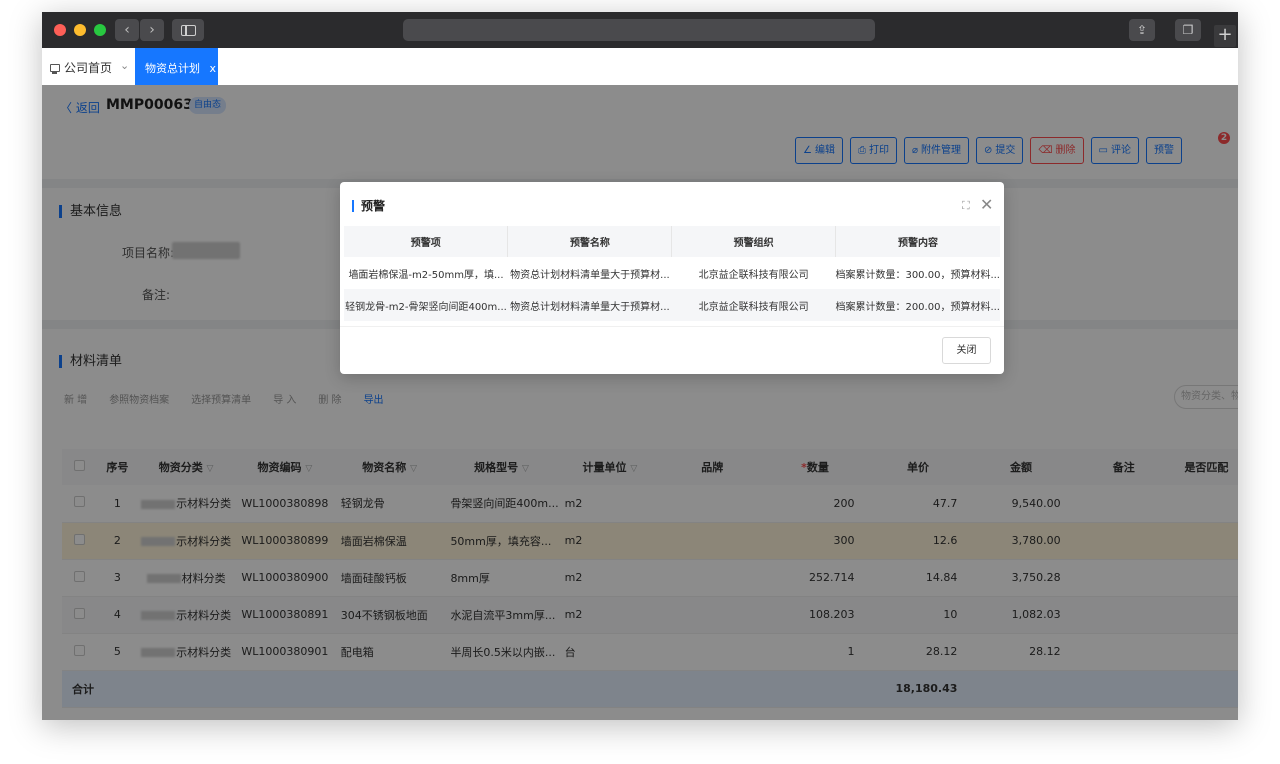 Image resolution: width=1280 pixels, height=764 pixels. I want to click on share-icon: ⇪, so click(1142, 30).